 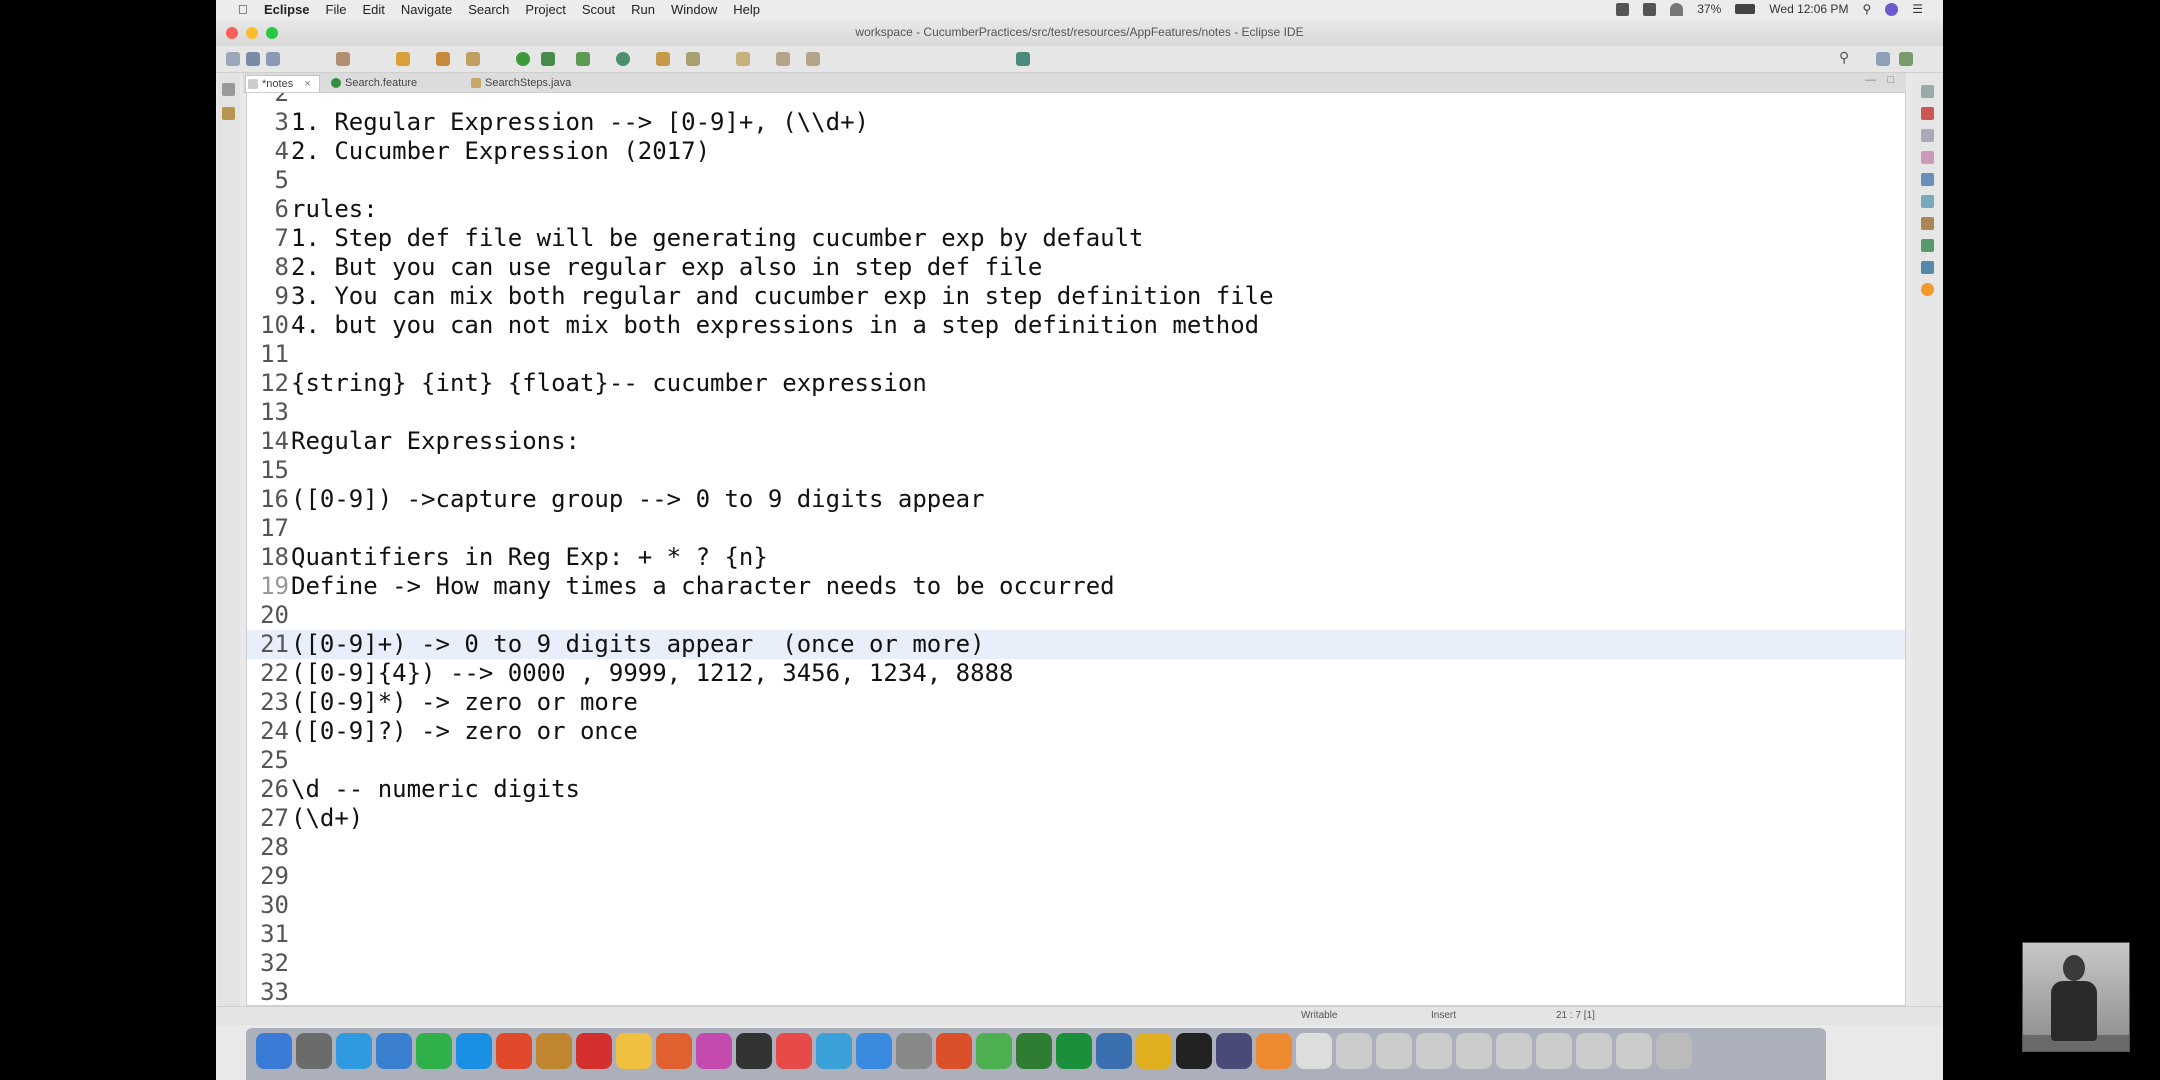 What do you see at coordinates (1076, 818) in the screenshot?
I see `editor-line: 27(\d+)` at bounding box center [1076, 818].